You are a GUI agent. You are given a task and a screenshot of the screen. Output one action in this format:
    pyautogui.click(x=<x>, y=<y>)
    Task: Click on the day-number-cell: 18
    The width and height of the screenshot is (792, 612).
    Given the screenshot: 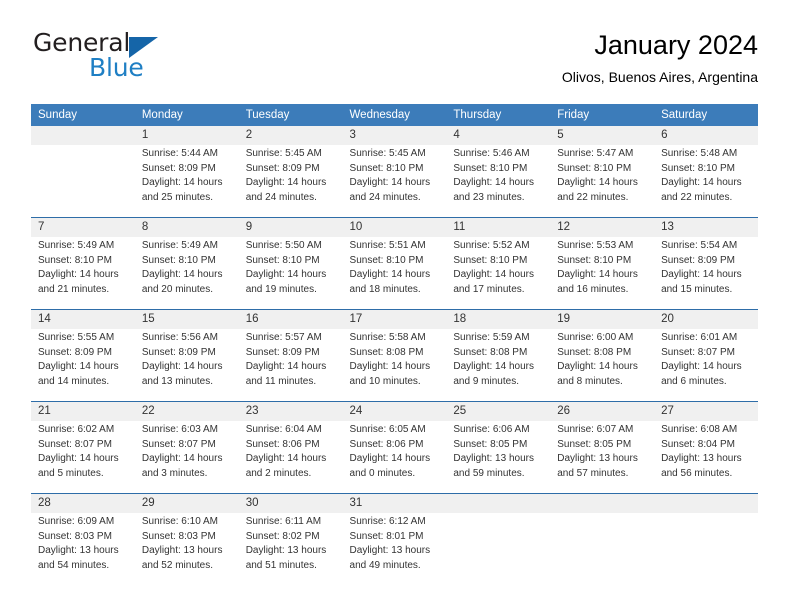 What is the action you would take?
    pyautogui.click(x=498, y=319)
    